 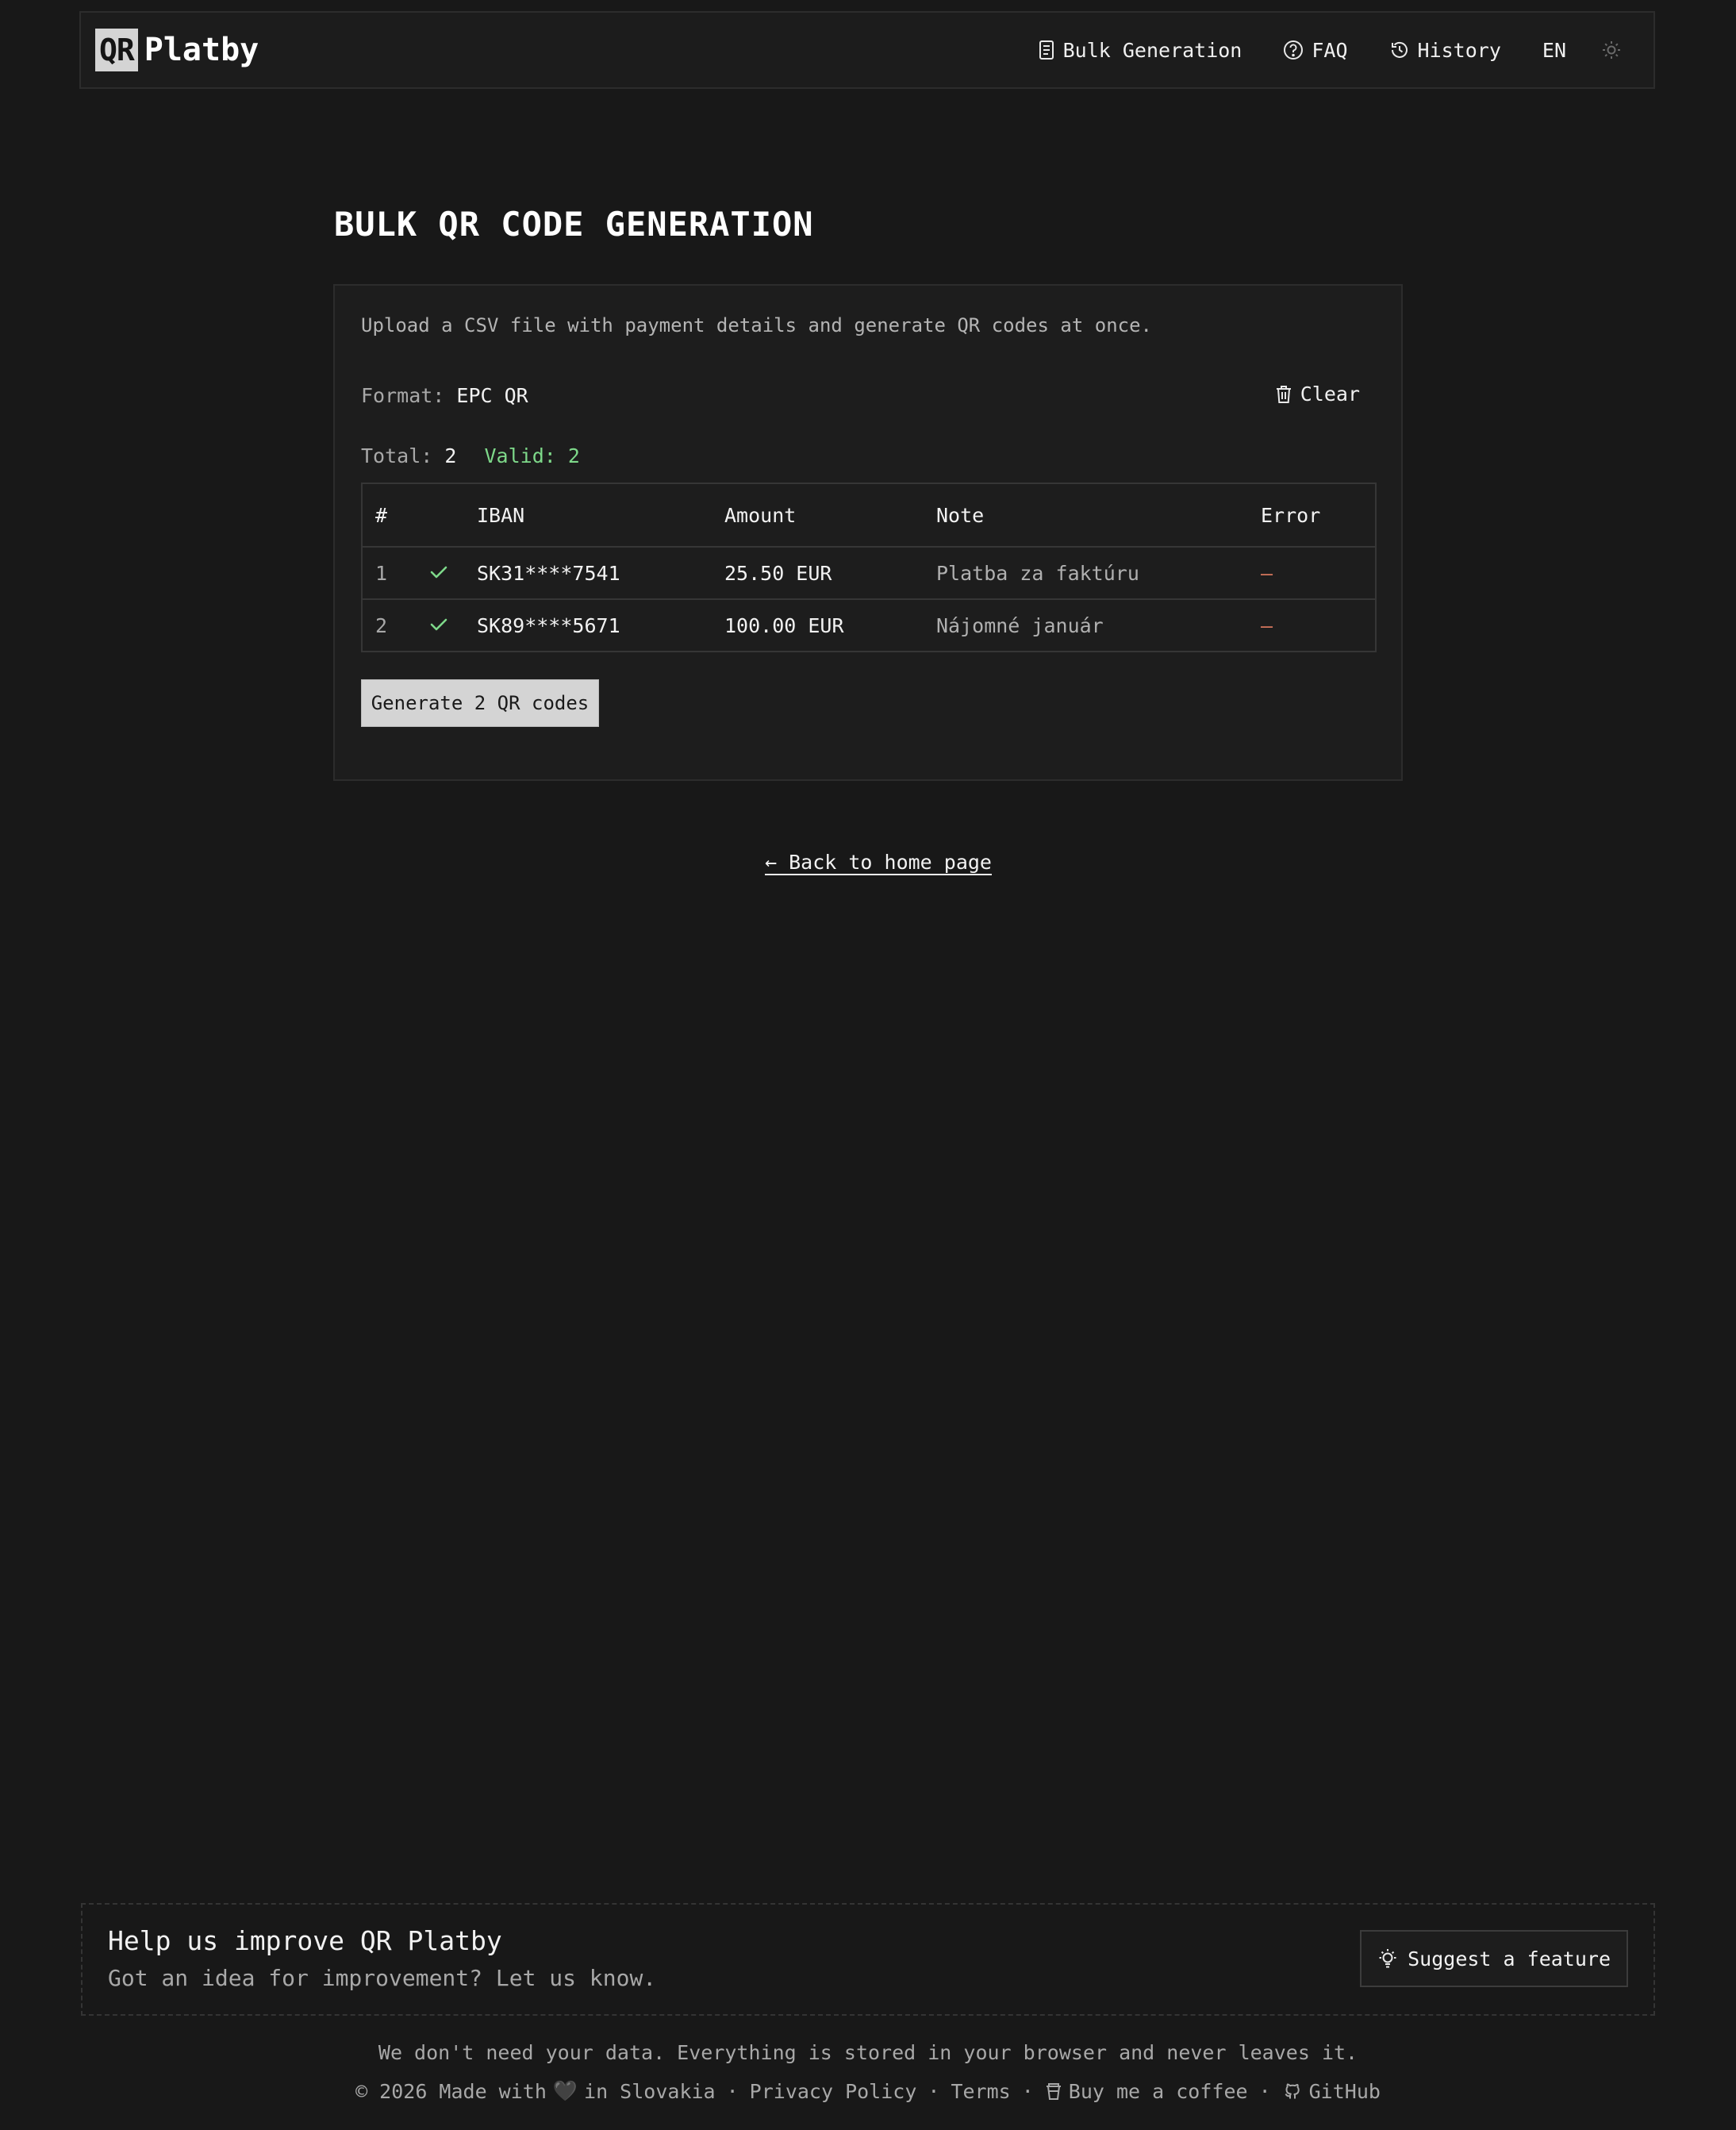 What do you see at coordinates (1311, 516) in the screenshot?
I see `col-header-error: Error` at bounding box center [1311, 516].